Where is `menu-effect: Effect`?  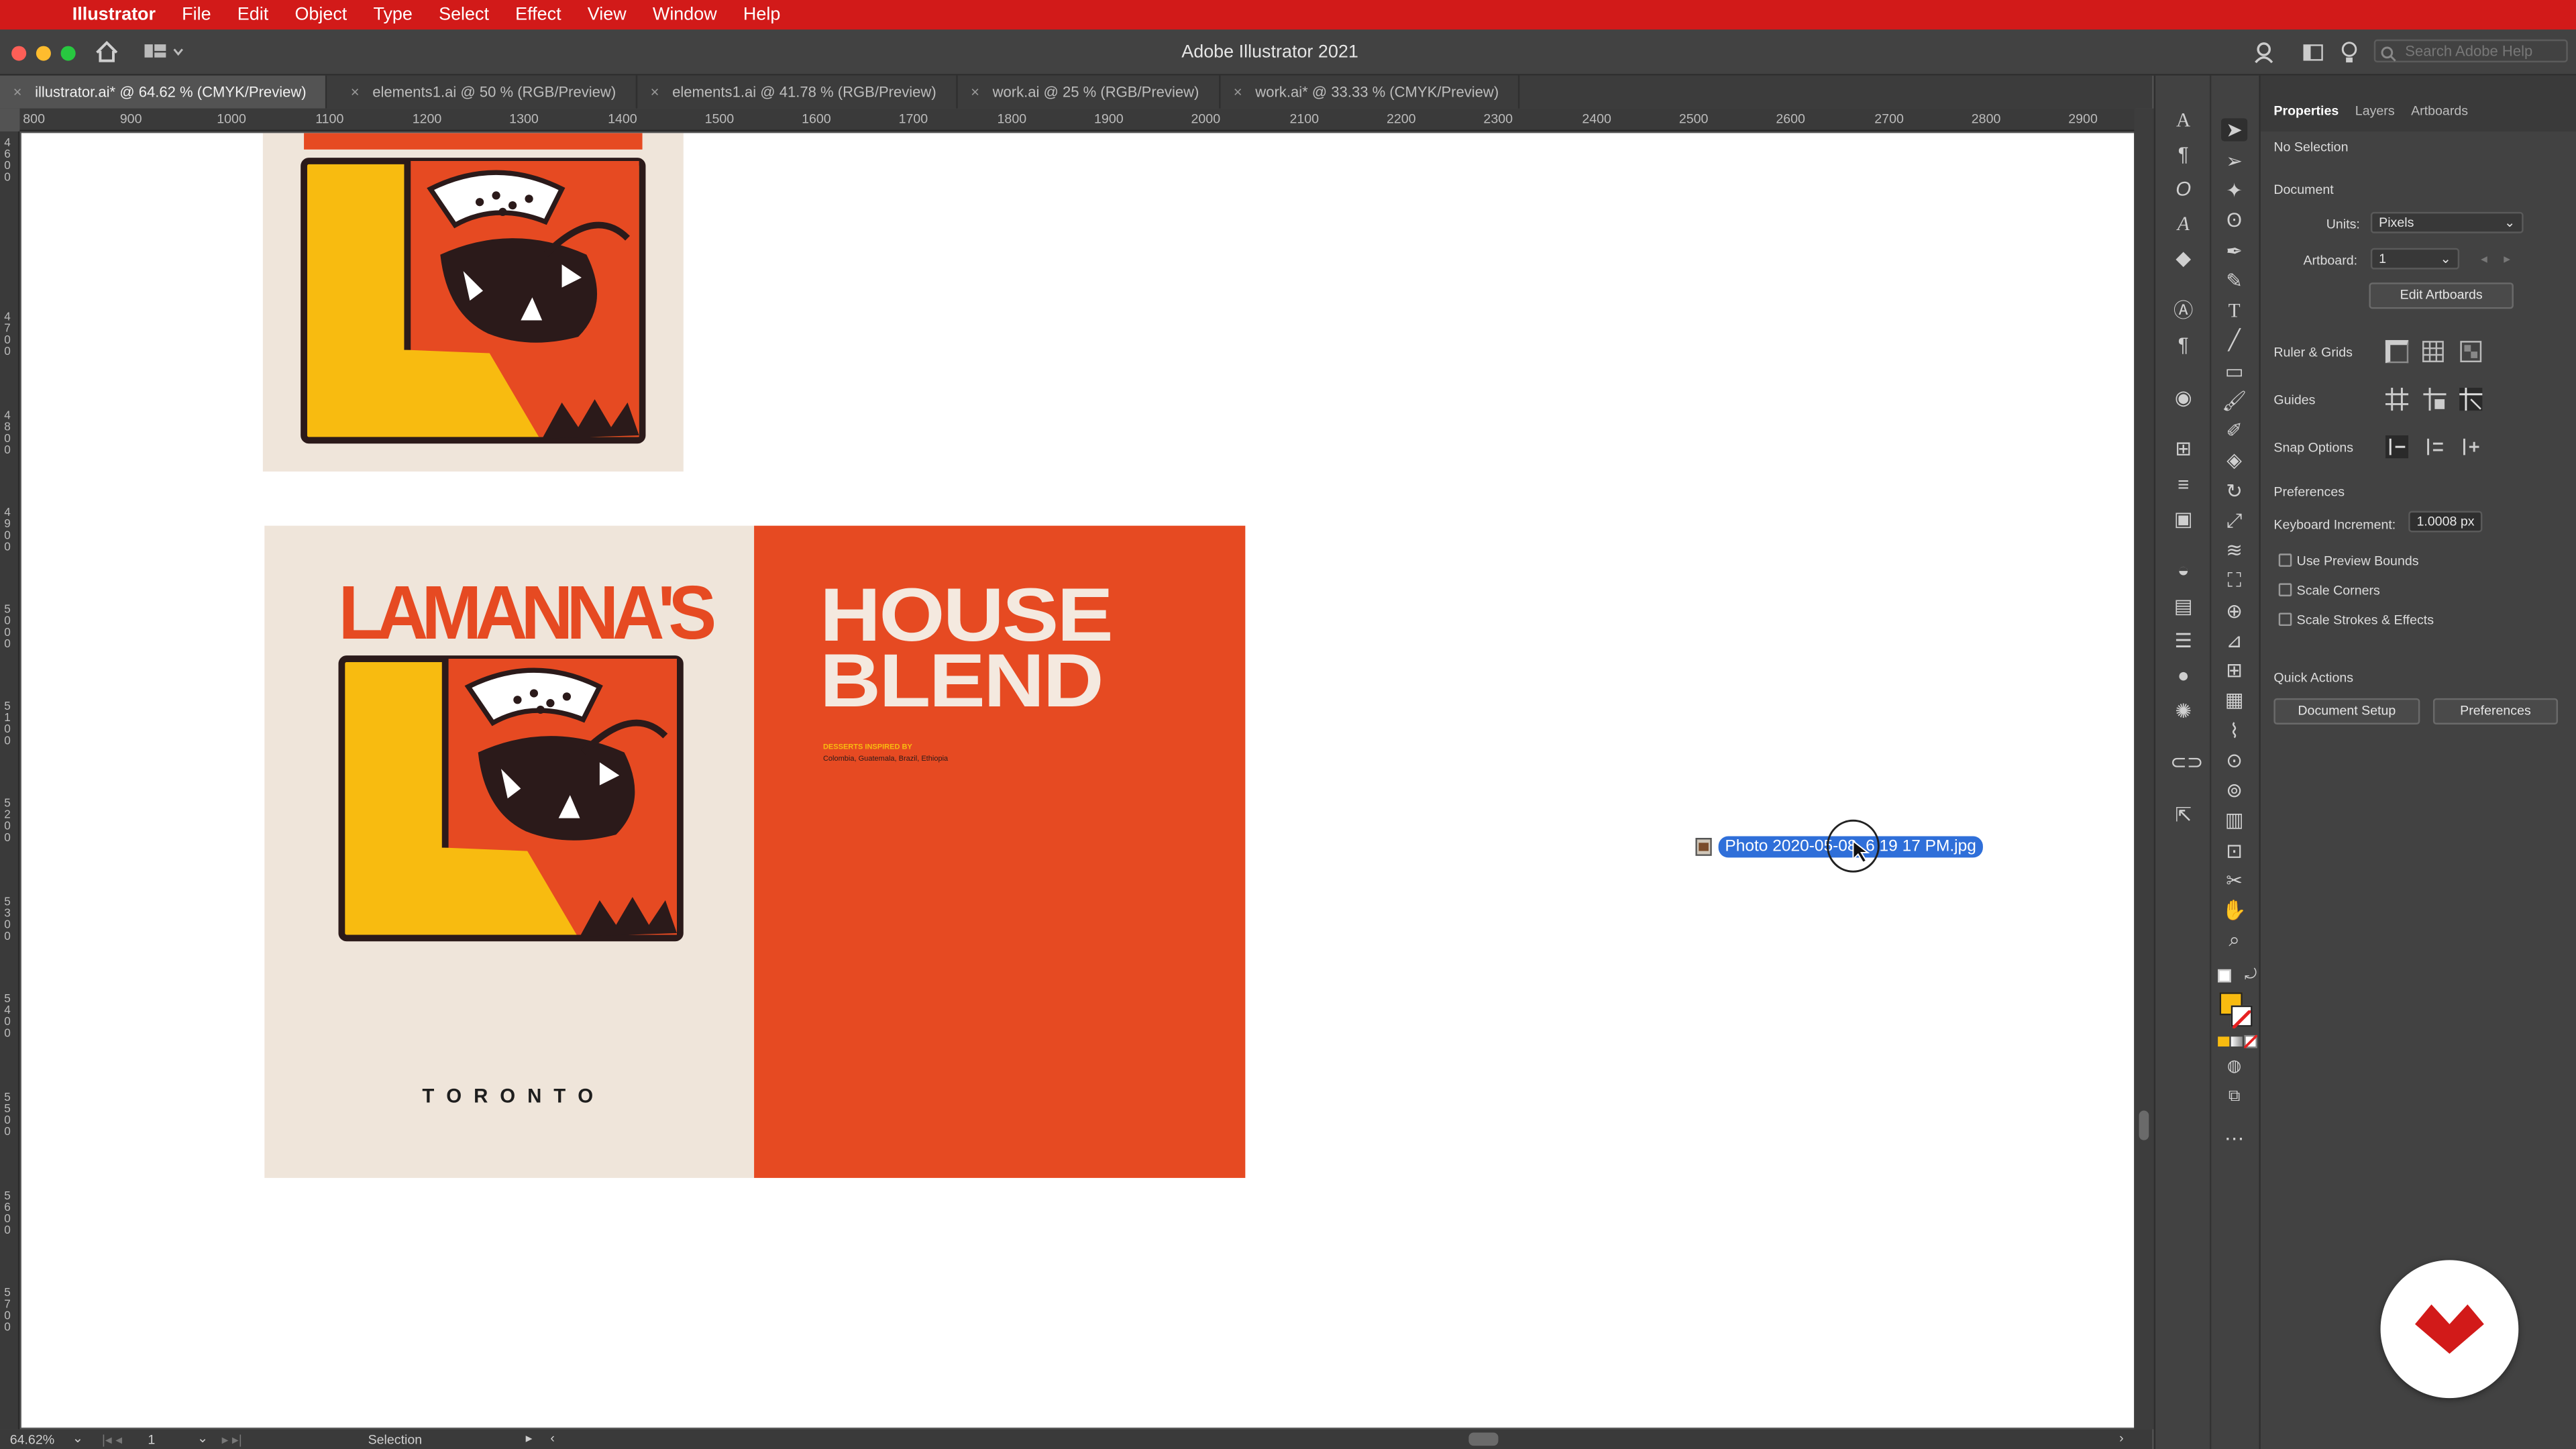
menu-effect: Effect is located at coordinates (538, 14).